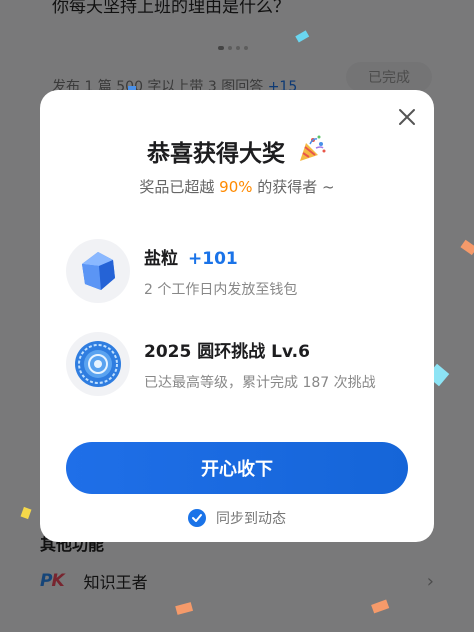 Image resolution: width=474 pixels, height=632 pixels. Describe the element at coordinates (197, 518) in the screenshot. I see `checkbox-checked-icon` at that location.